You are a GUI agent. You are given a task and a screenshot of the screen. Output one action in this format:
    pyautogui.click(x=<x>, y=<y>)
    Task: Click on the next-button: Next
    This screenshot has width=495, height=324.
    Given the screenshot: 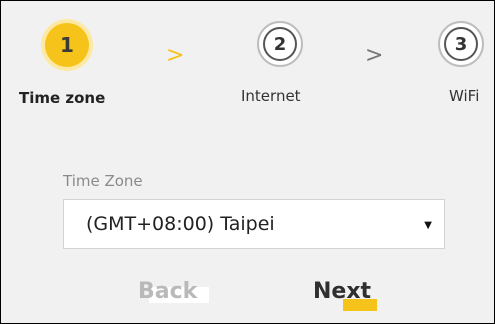 What is the action you would take?
    pyautogui.click(x=342, y=291)
    